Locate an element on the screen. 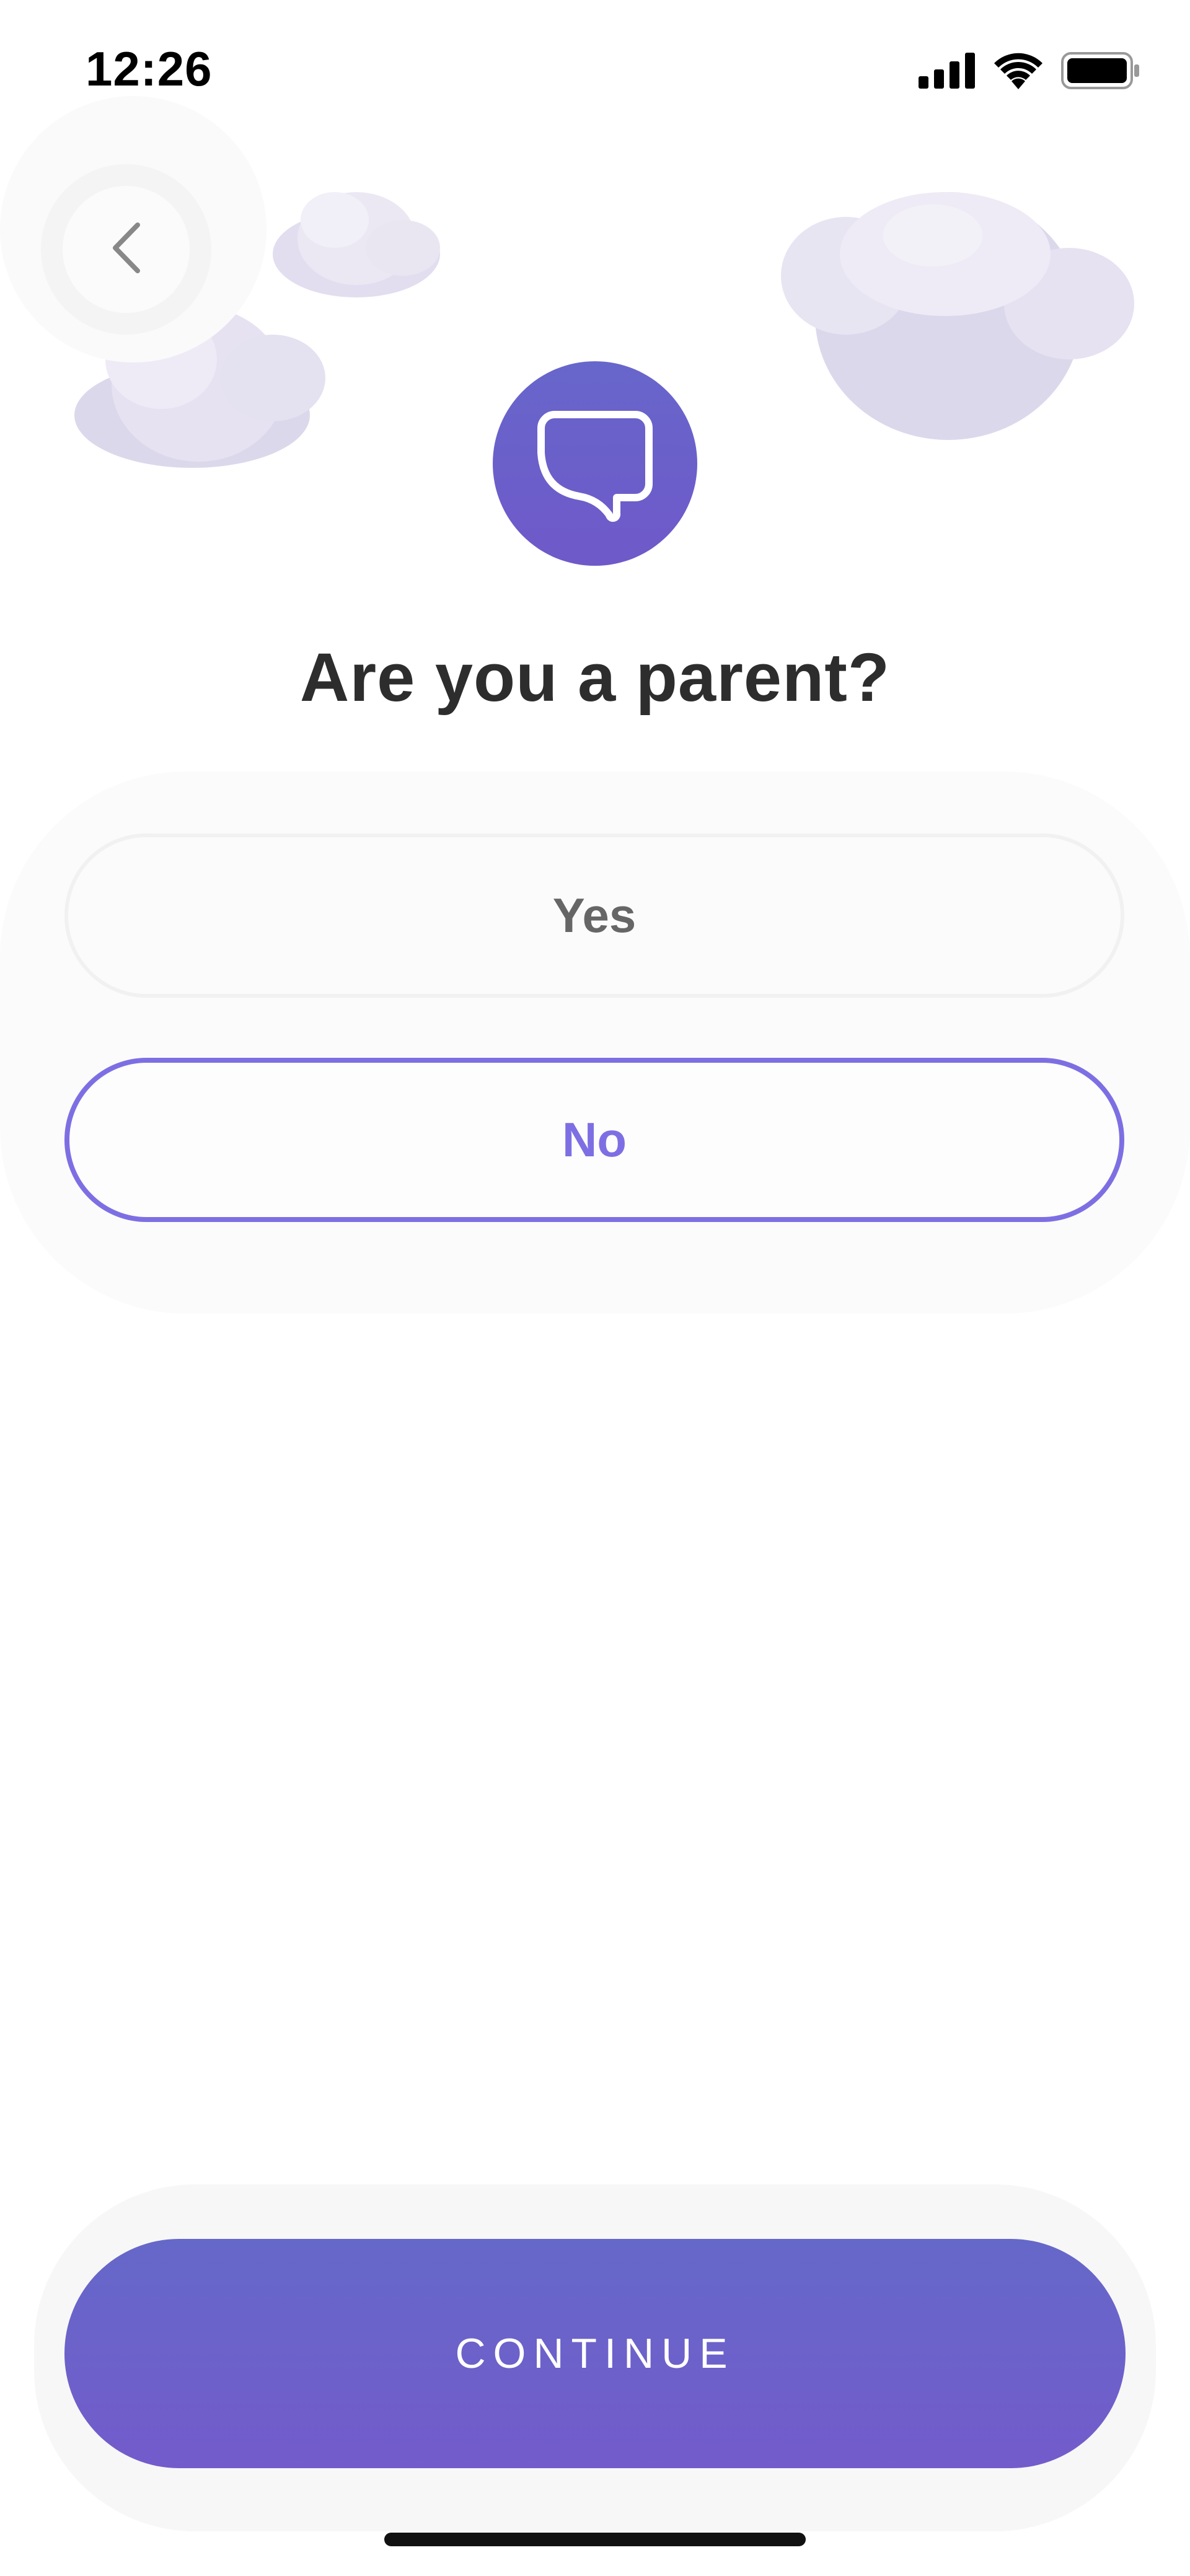 This screenshot has width=1190, height=2576. speech-bubble-icon is located at coordinates (595, 464).